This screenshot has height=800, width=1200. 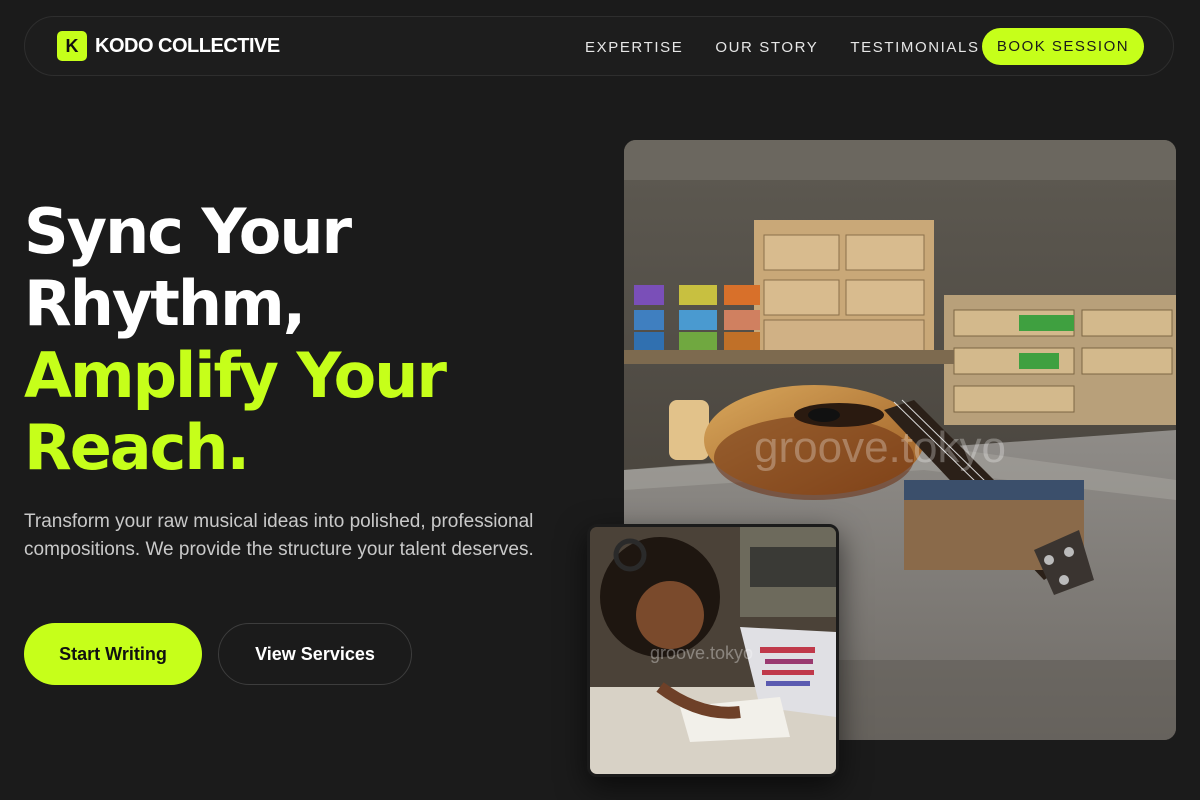 I want to click on book-session-button: BOOK SESSION, so click(x=1063, y=46).